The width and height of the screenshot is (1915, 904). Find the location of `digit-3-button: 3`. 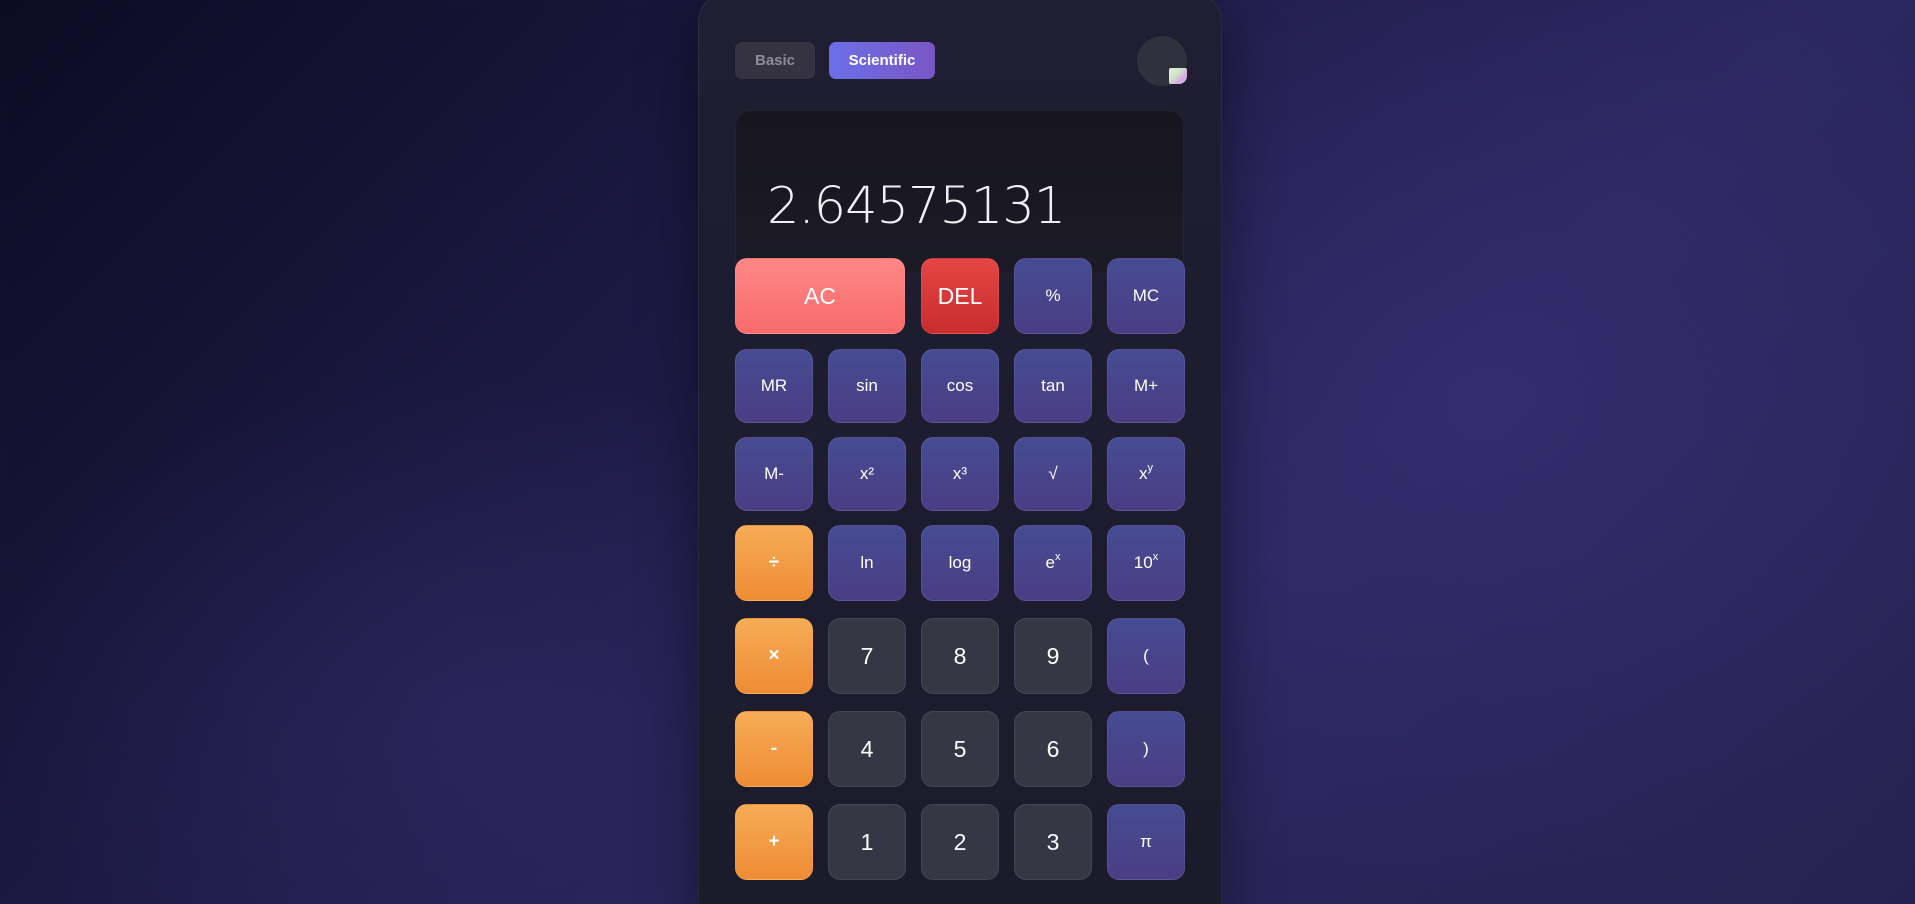

digit-3-button: 3 is located at coordinates (1053, 842).